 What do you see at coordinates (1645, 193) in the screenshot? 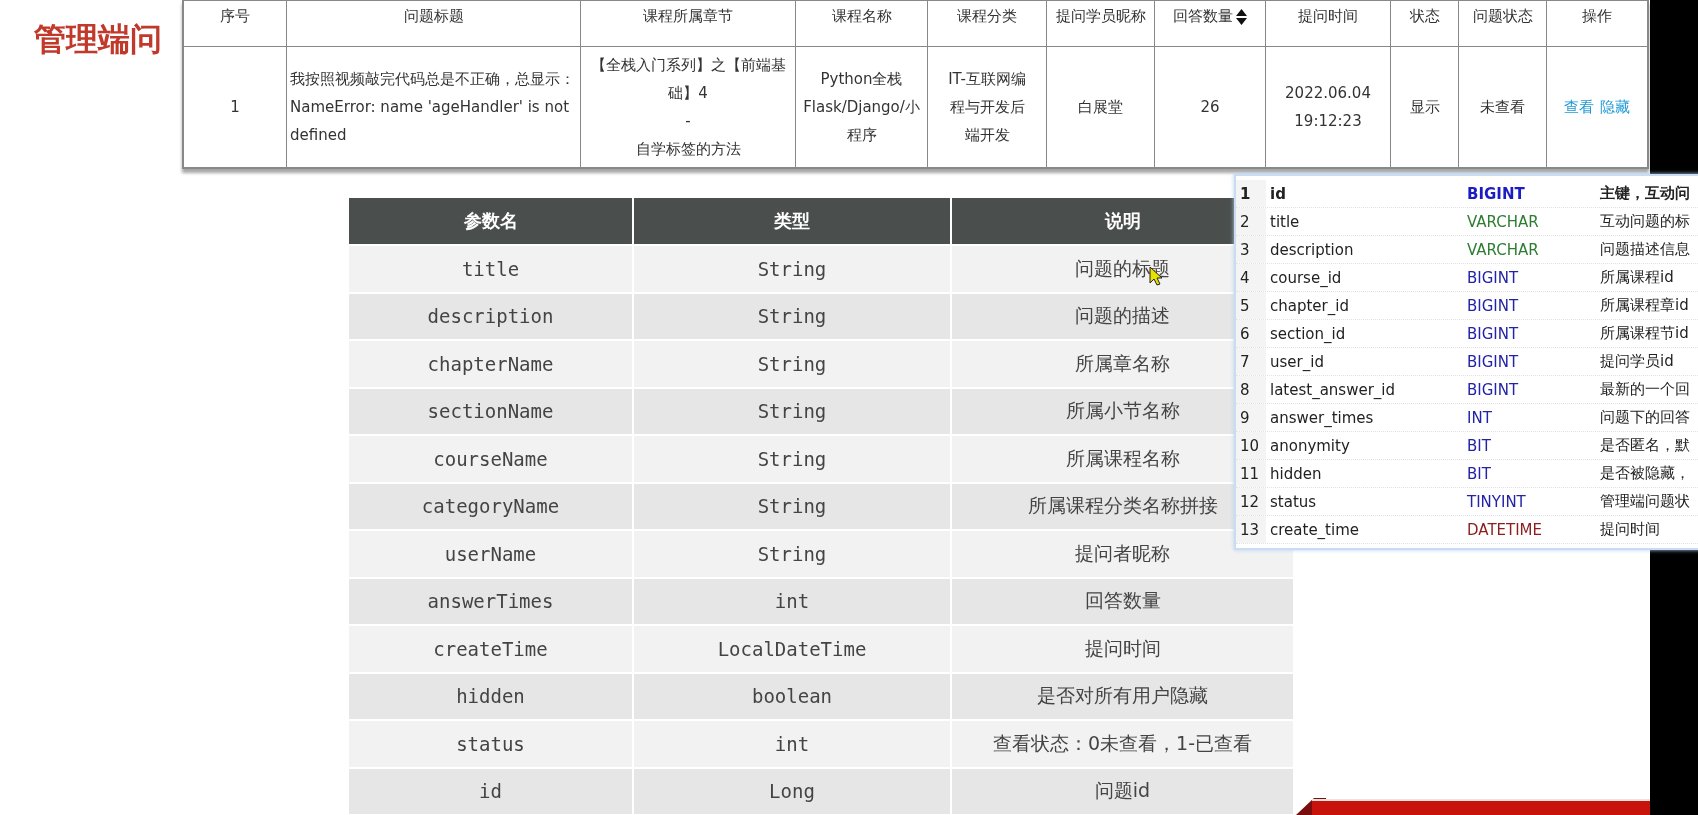
I see `field-comment: 主键，互动问` at bounding box center [1645, 193].